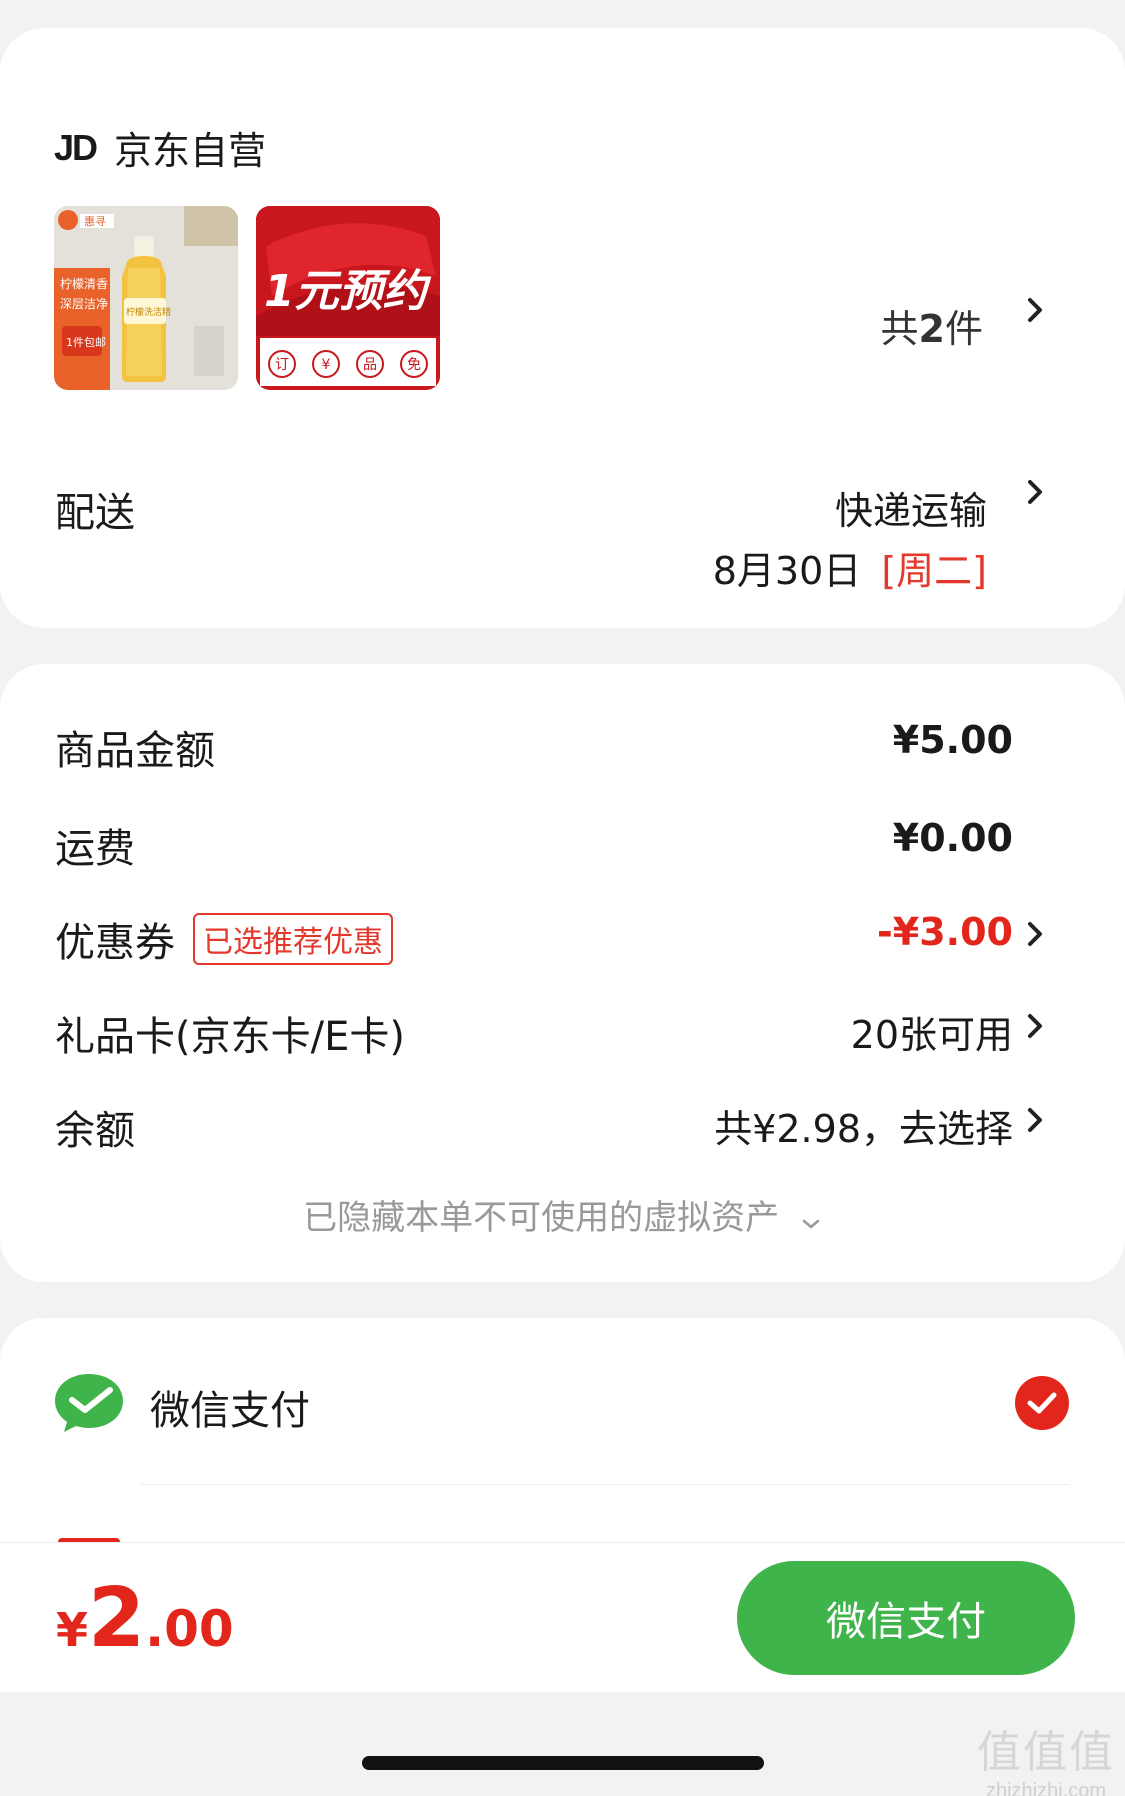  Describe the element at coordinates (76, 147) in the screenshot. I see `jd-logo: JD` at that location.